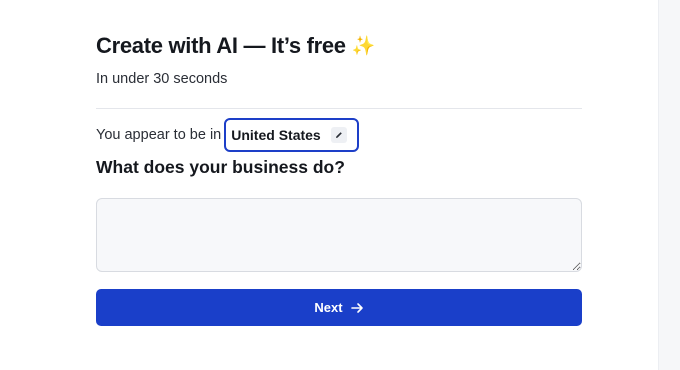 The image size is (680, 370). I want to click on right-sidebar-edge, so click(669, 185).